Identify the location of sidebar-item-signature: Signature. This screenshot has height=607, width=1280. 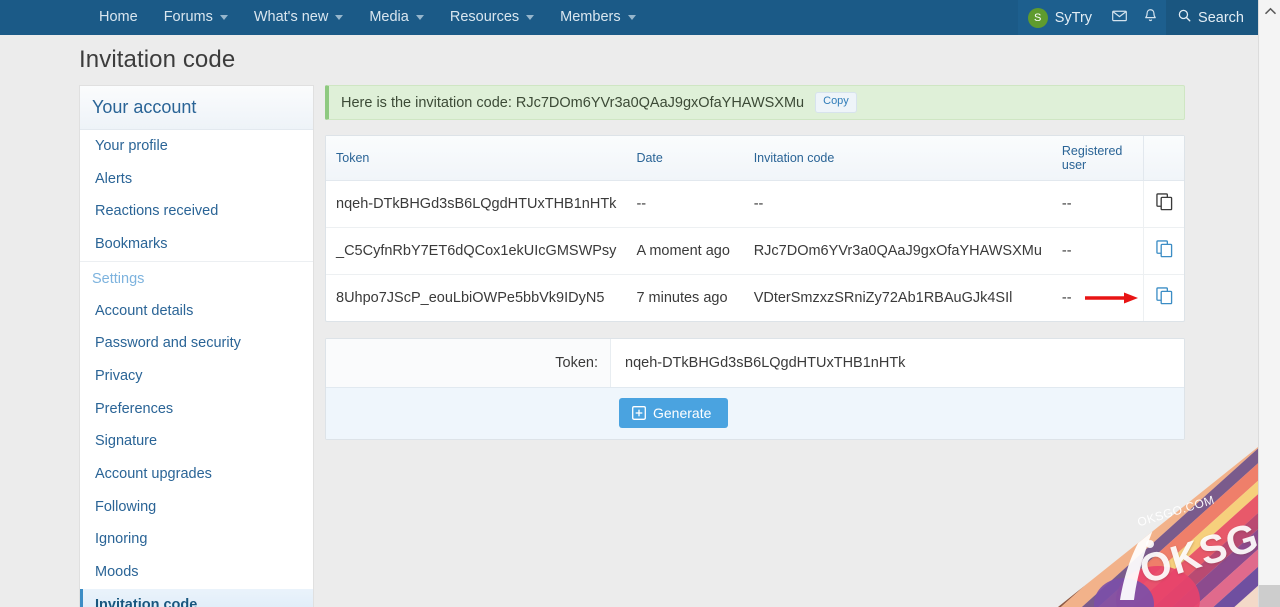
(196, 441).